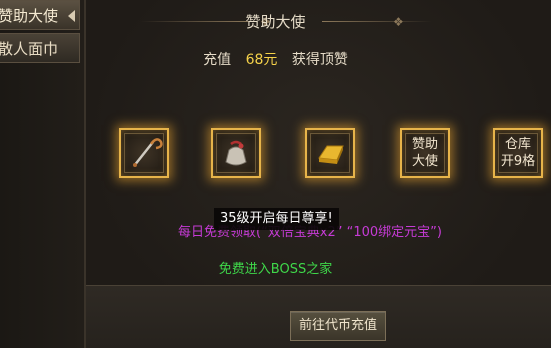 This screenshot has width=551, height=348. What do you see at coordinates (424, 161) in the screenshot?
I see `reward-label-line: 大使` at bounding box center [424, 161].